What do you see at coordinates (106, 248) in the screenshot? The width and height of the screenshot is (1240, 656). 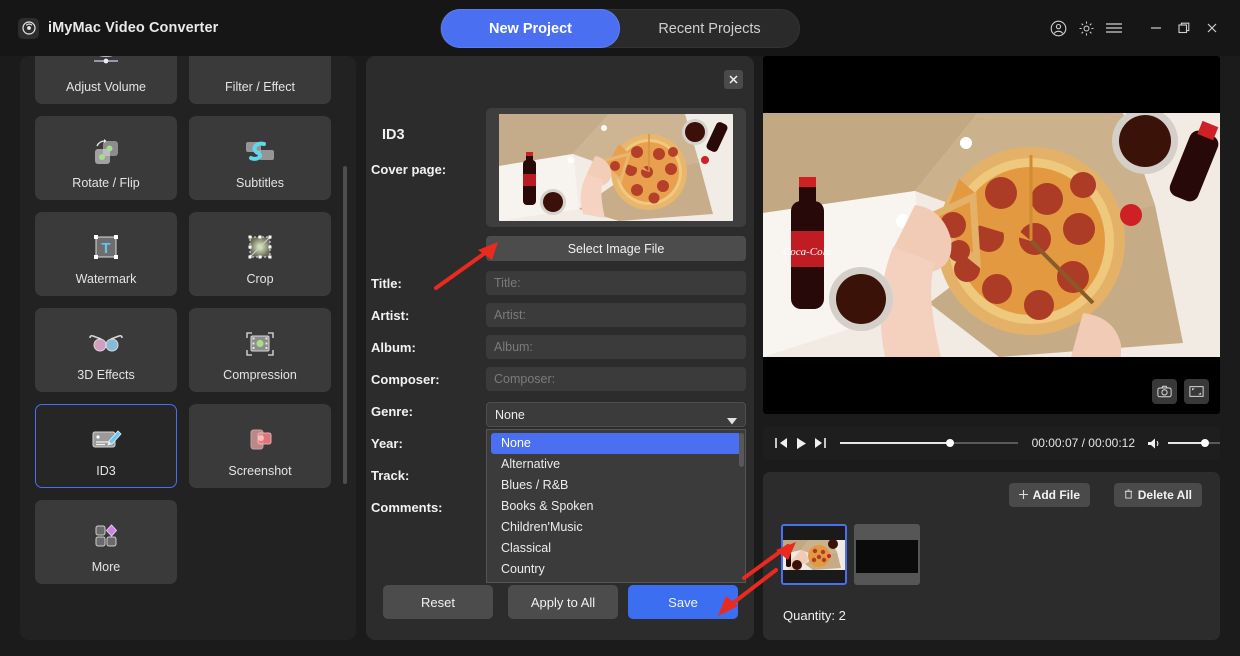 I see `watermark-text-icon: T` at bounding box center [106, 248].